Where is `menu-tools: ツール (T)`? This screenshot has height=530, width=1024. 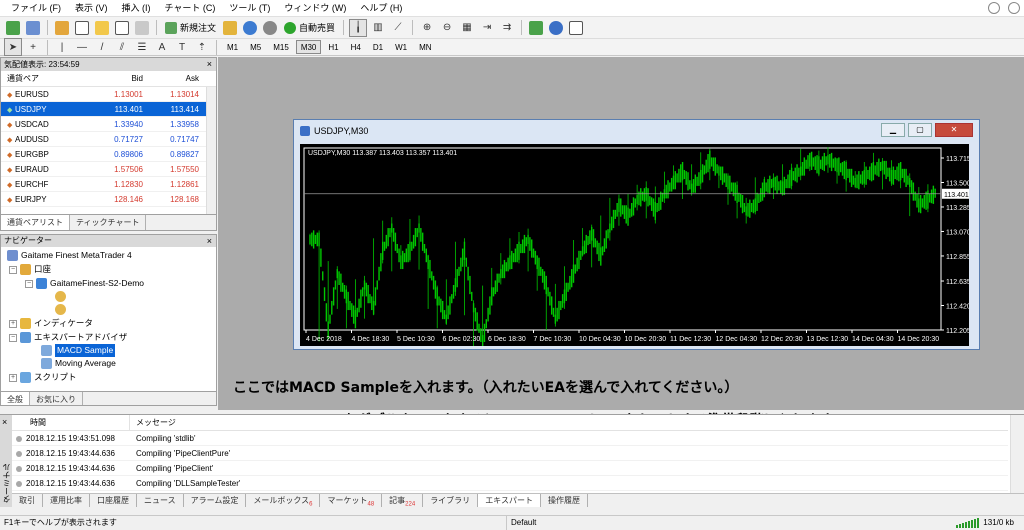
menu-tools: ツール (T) is located at coordinates (249, 8).